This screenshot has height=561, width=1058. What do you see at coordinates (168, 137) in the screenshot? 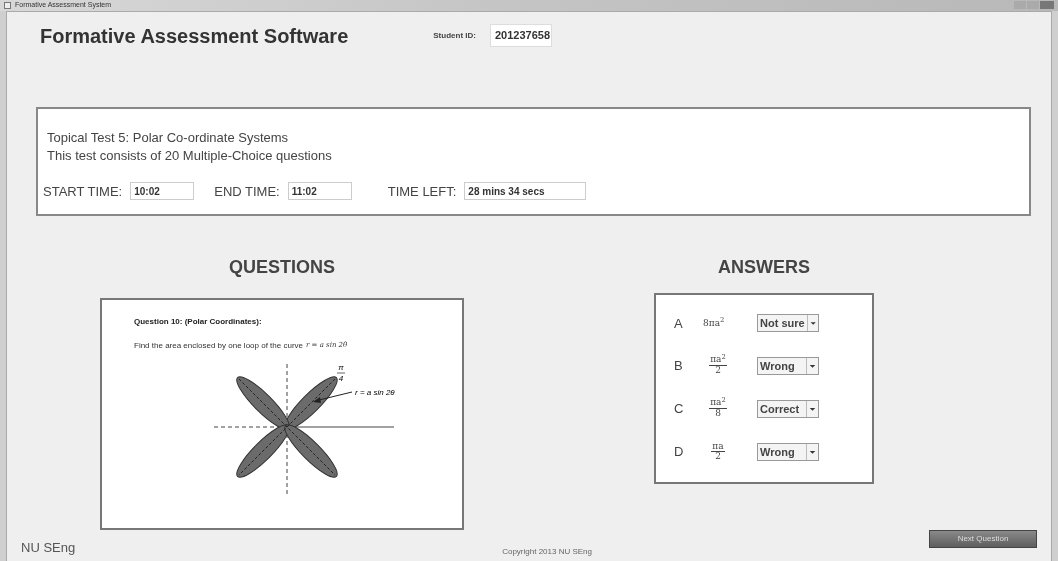
I see `test-title: Topical Test 5: Polar Co-ordinate Systems` at bounding box center [168, 137].